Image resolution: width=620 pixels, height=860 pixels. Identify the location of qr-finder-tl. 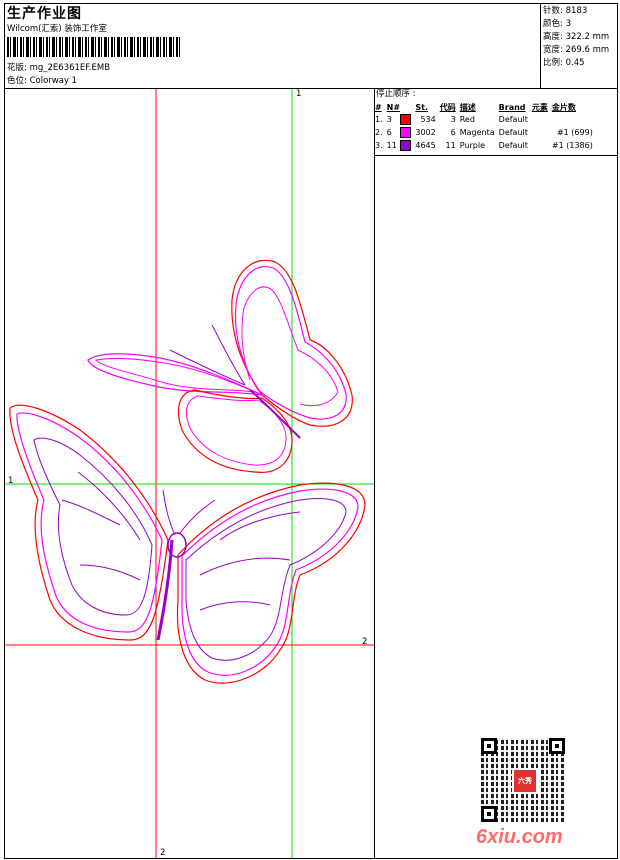
(489, 746).